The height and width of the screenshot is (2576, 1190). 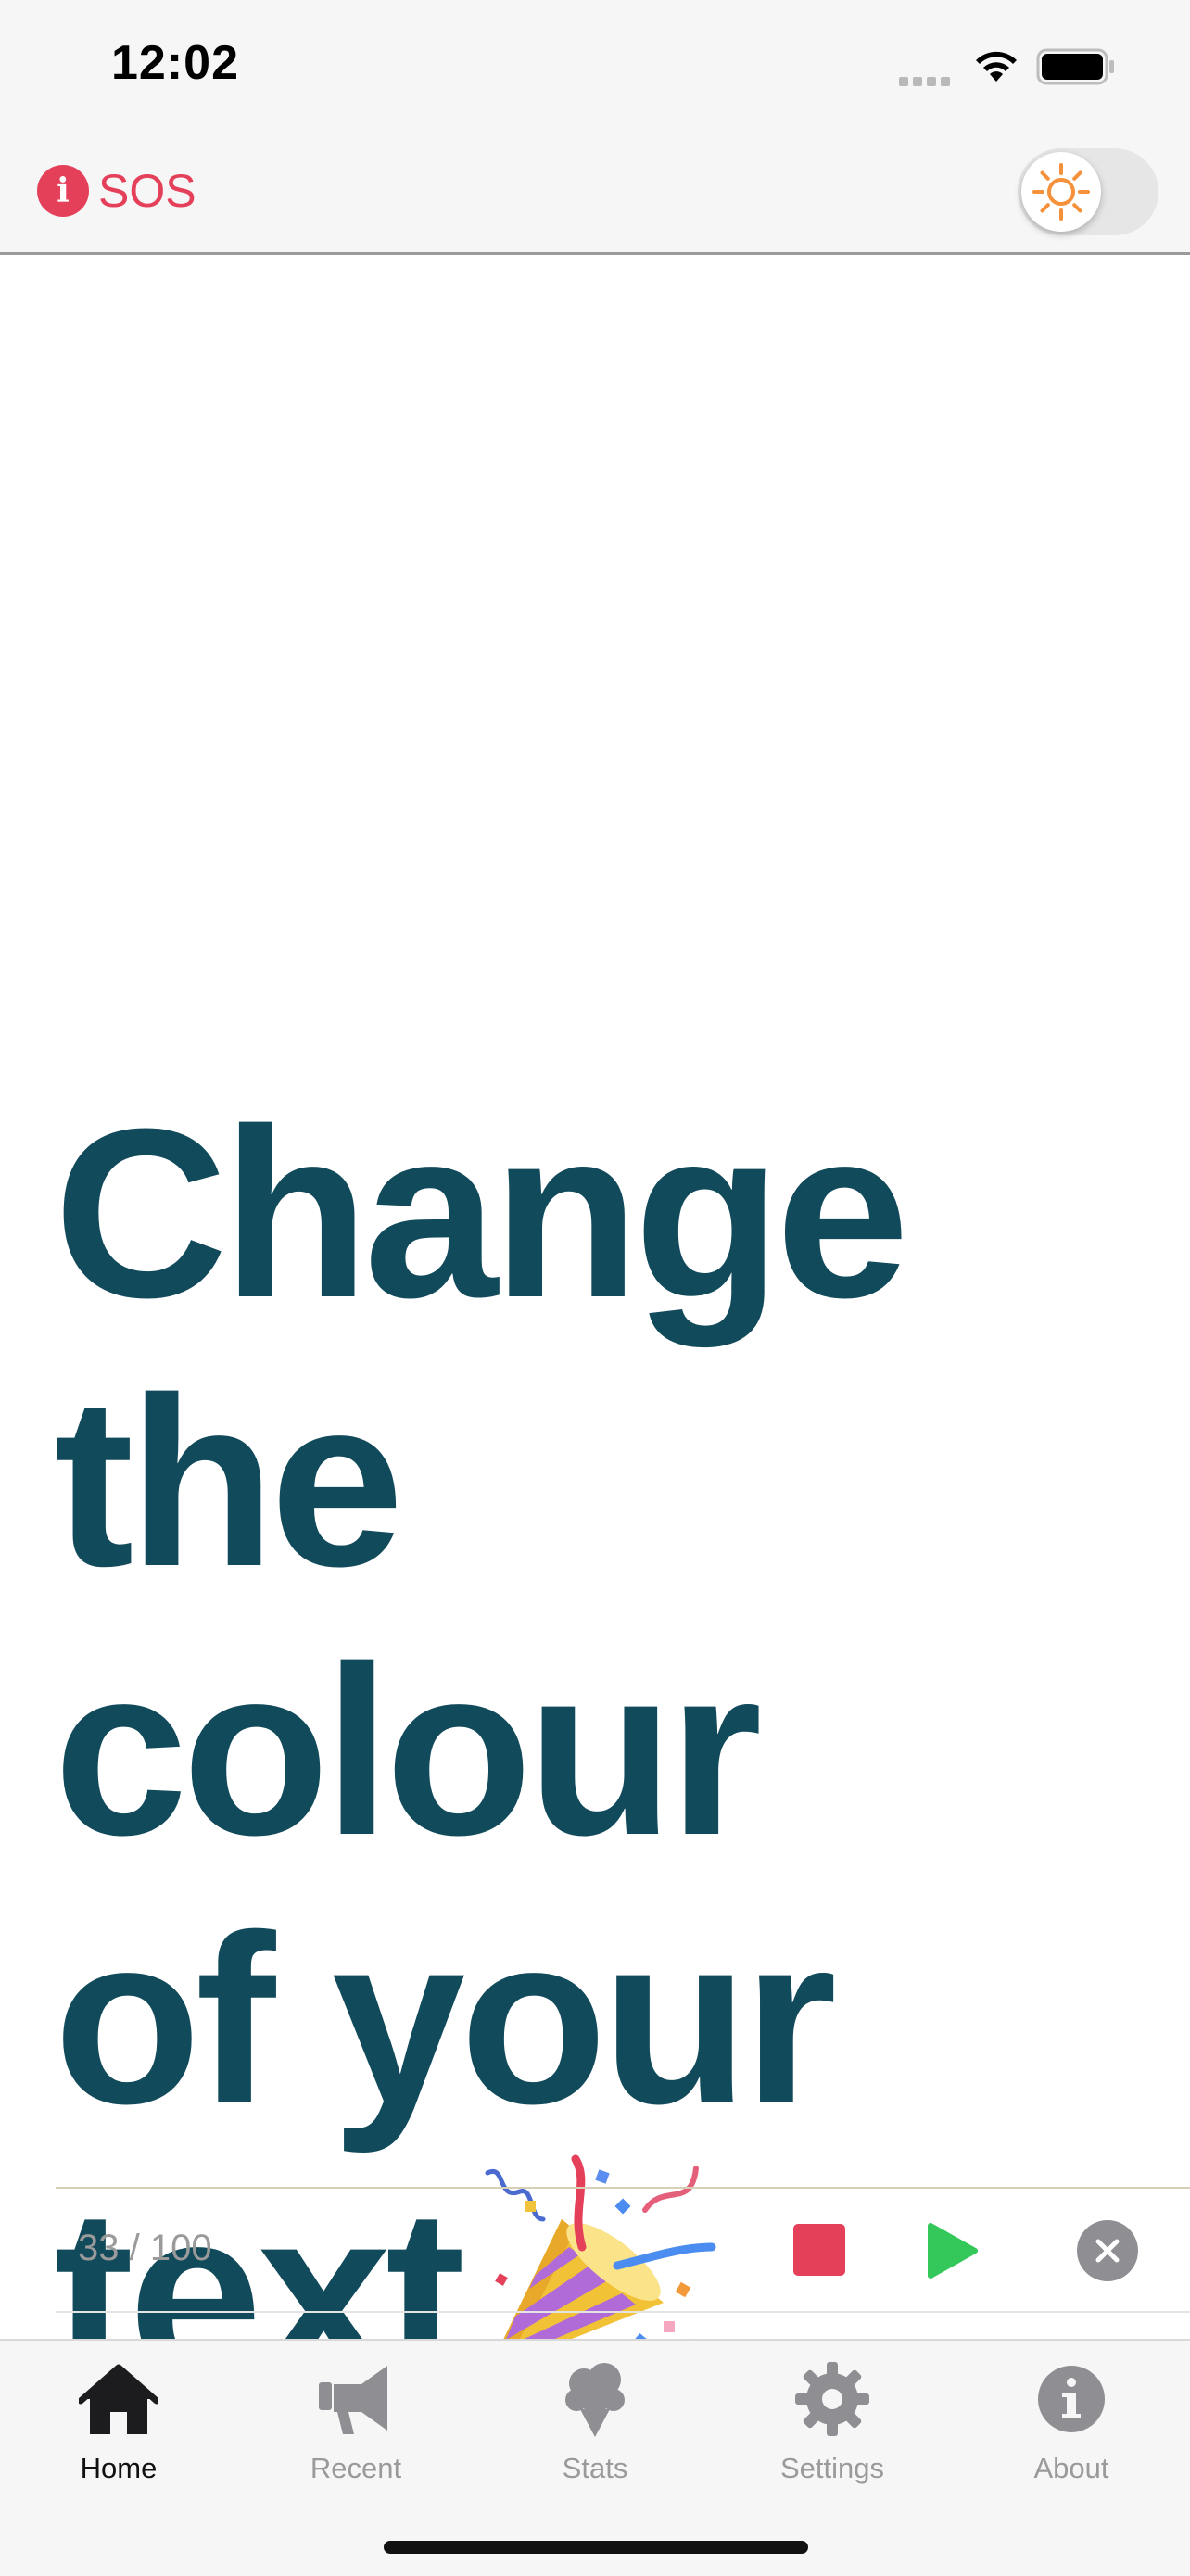 What do you see at coordinates (595, 2400) in the screenshot?
I see `ice-cream-icon` at bounding box center [595, 2400].